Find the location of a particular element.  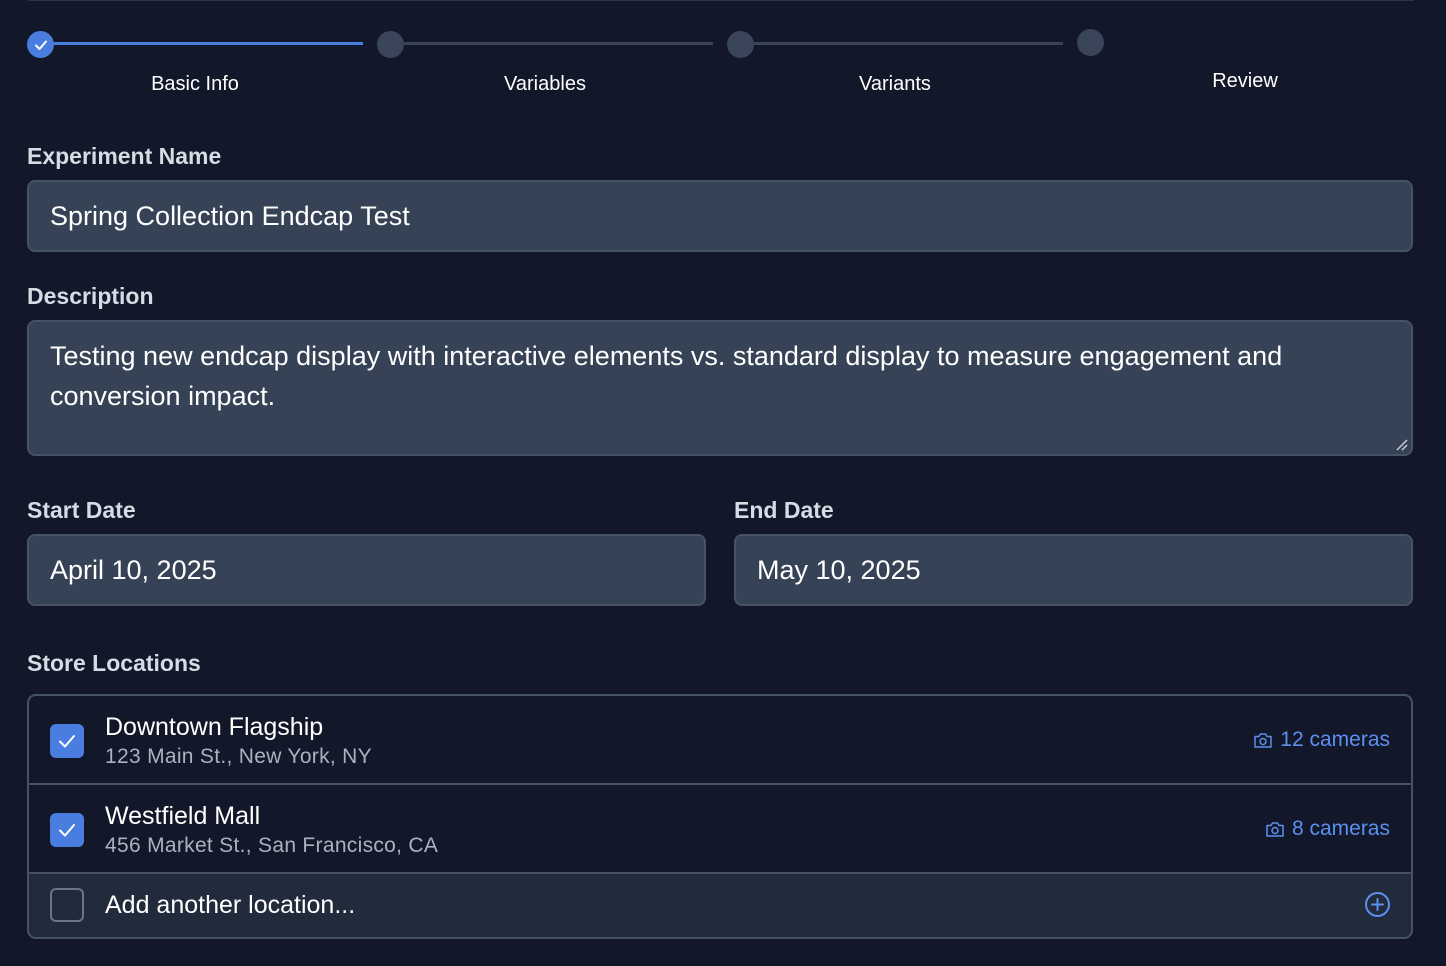

resize-handle-icon is located at coordinates (1401, 444).